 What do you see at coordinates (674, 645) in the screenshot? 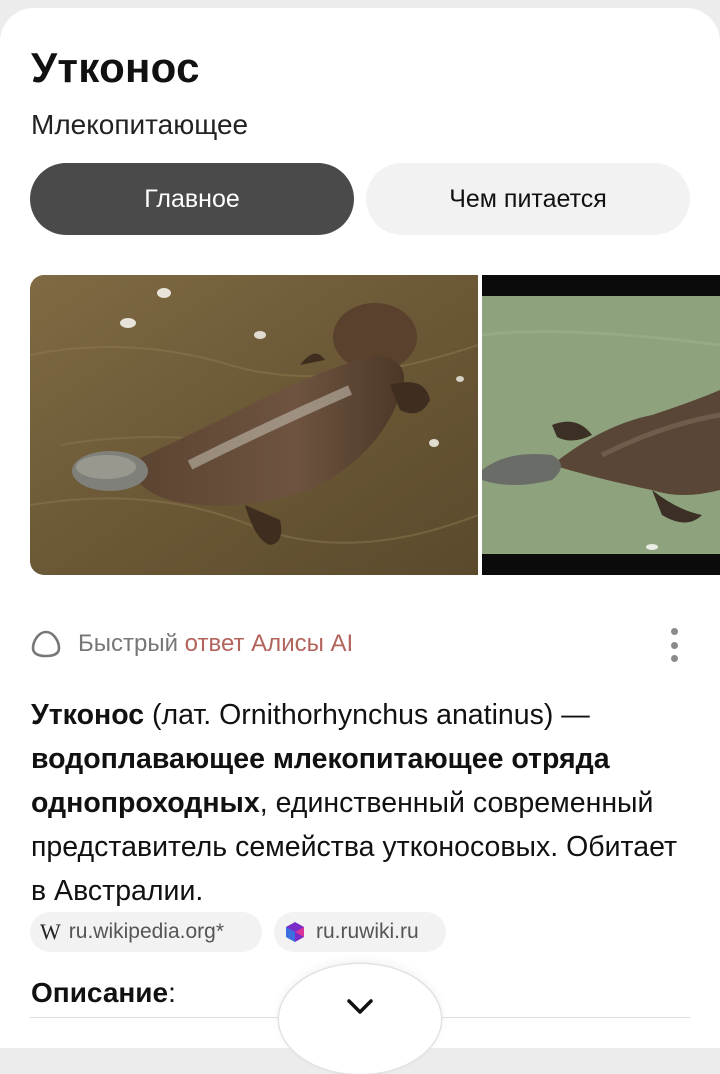
I see `kebab-menu-icon` at bounding box center [674, 645].